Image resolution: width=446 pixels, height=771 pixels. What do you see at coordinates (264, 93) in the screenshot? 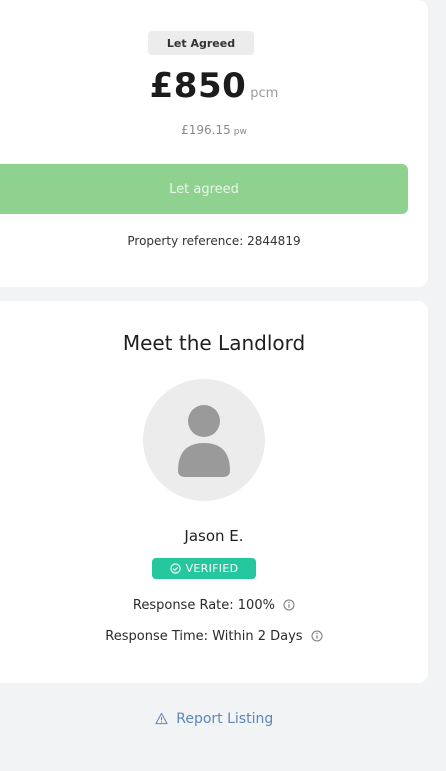
I see `monthly-price-unit: pcm` at bounding box center [264, 93].